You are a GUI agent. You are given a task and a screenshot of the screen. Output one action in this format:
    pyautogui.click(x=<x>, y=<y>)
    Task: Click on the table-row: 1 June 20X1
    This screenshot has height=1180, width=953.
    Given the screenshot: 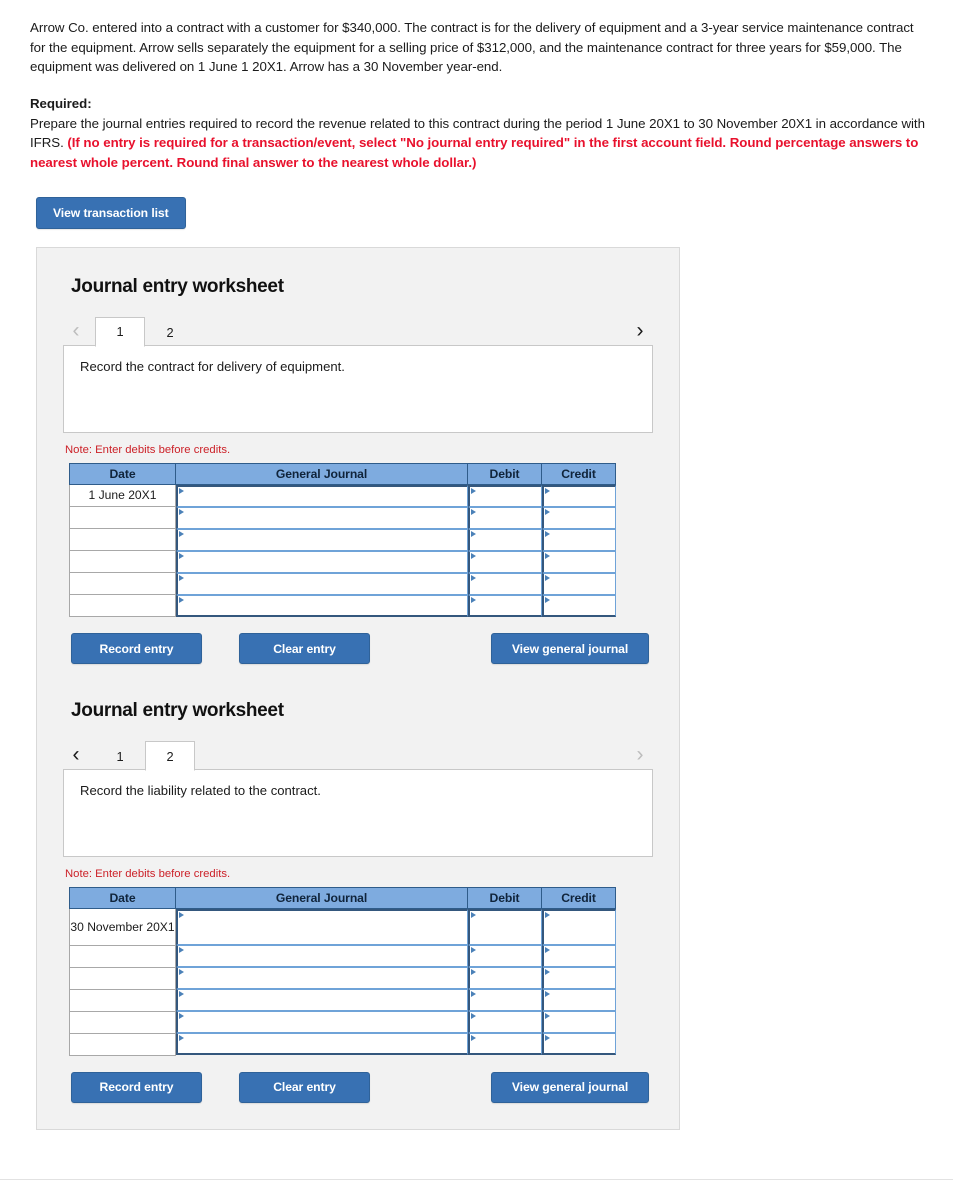 What is the action you would take?
    pyautogui.click(x=342, y=495)
    